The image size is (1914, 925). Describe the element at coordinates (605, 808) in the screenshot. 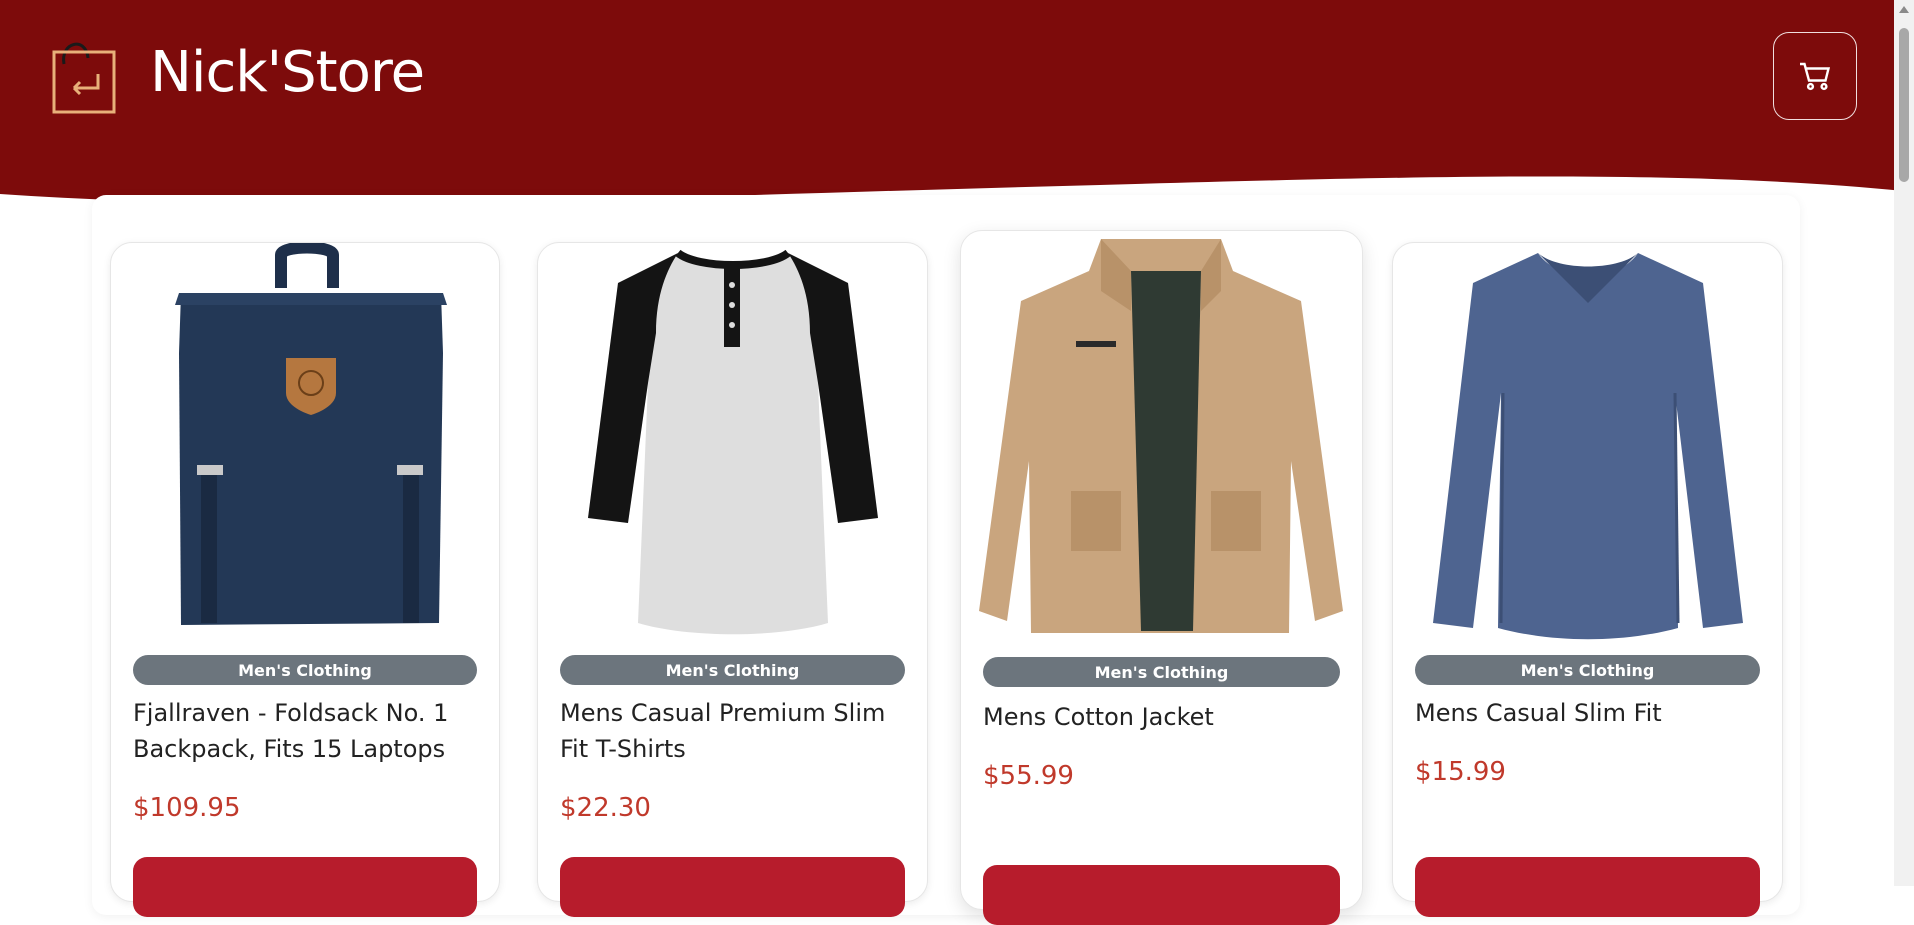

I see `product-price: $22.30` at that location.